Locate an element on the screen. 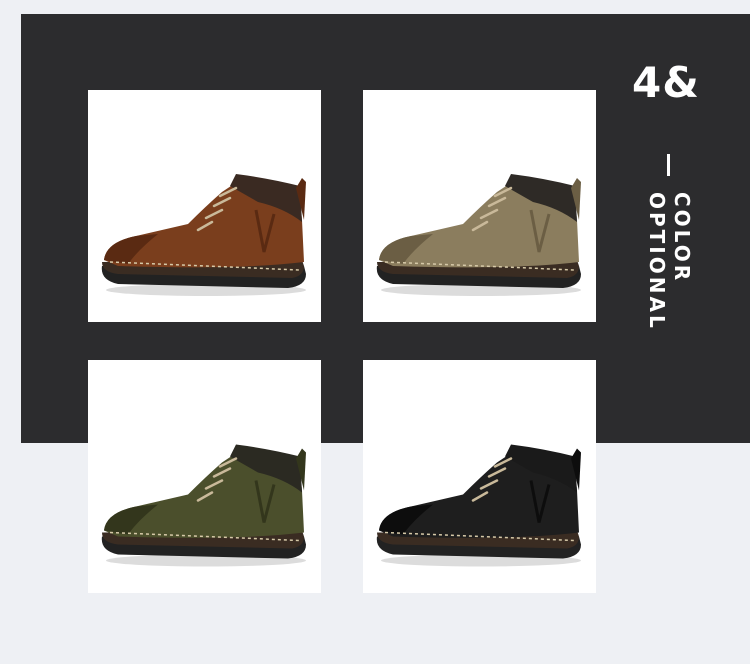 This screenshot has width=750, height=664. product-card-khaki is located at coordinates (479, 206).